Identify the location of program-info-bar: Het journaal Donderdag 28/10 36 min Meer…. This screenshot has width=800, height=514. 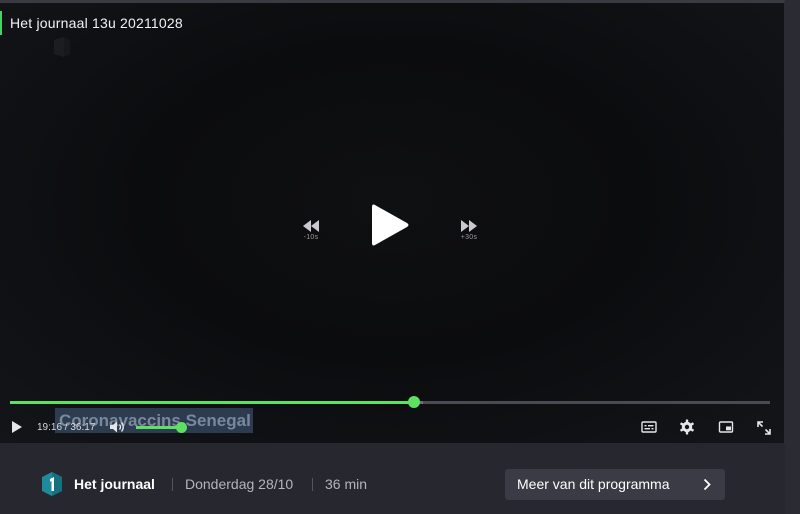
(392, 478).